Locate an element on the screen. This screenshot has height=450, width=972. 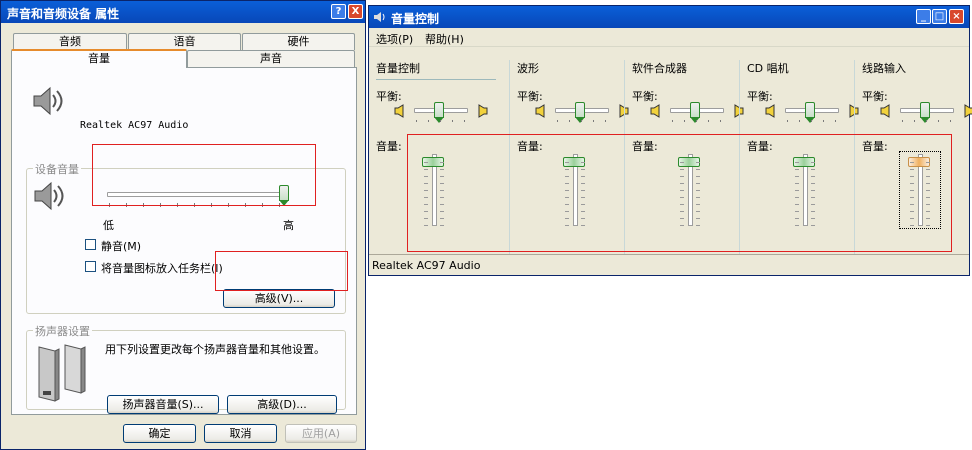
help-button: ? is located at coordinates (338, 11).